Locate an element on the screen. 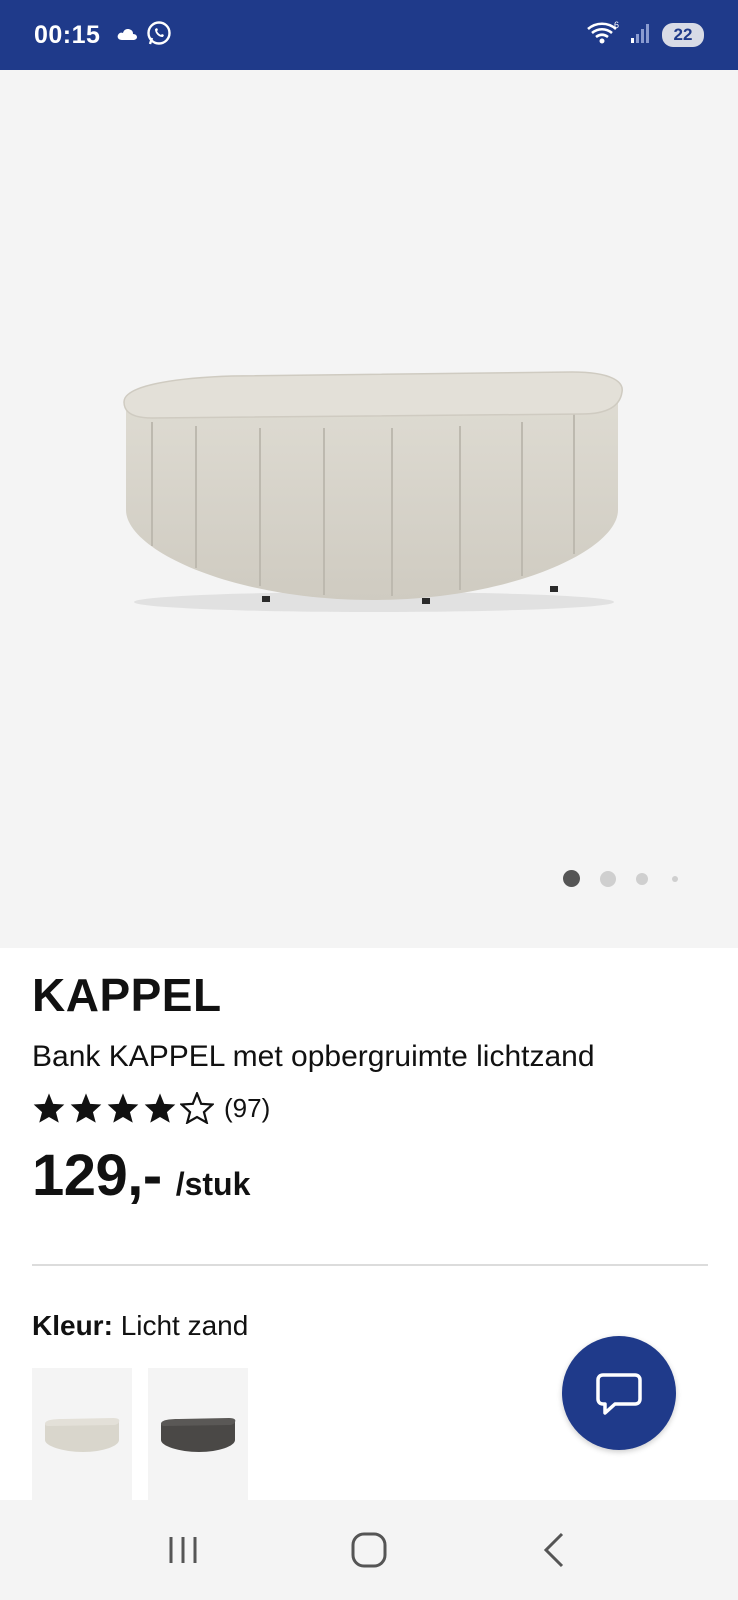 The image size is (738, 1600). price-row: 129,- /stuk is located at coordinates (370, 1175).